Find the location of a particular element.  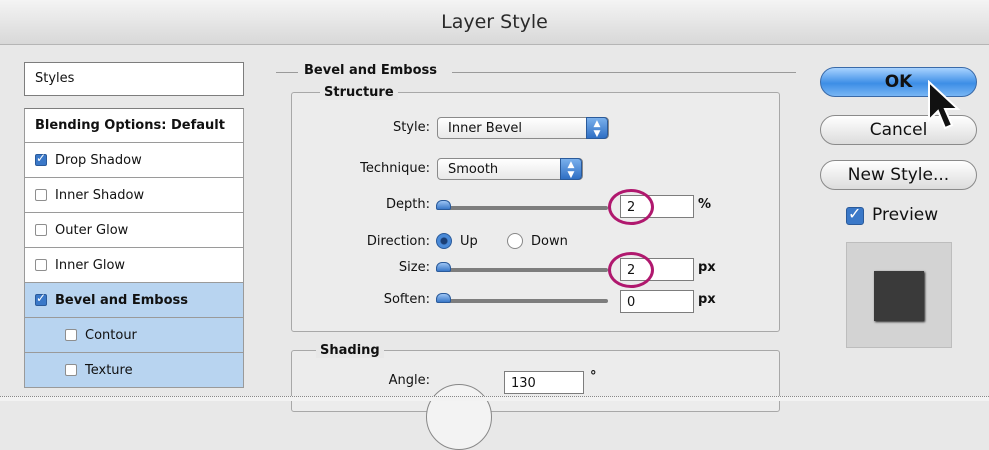

angle-dial is located at coordinates (459, 417).